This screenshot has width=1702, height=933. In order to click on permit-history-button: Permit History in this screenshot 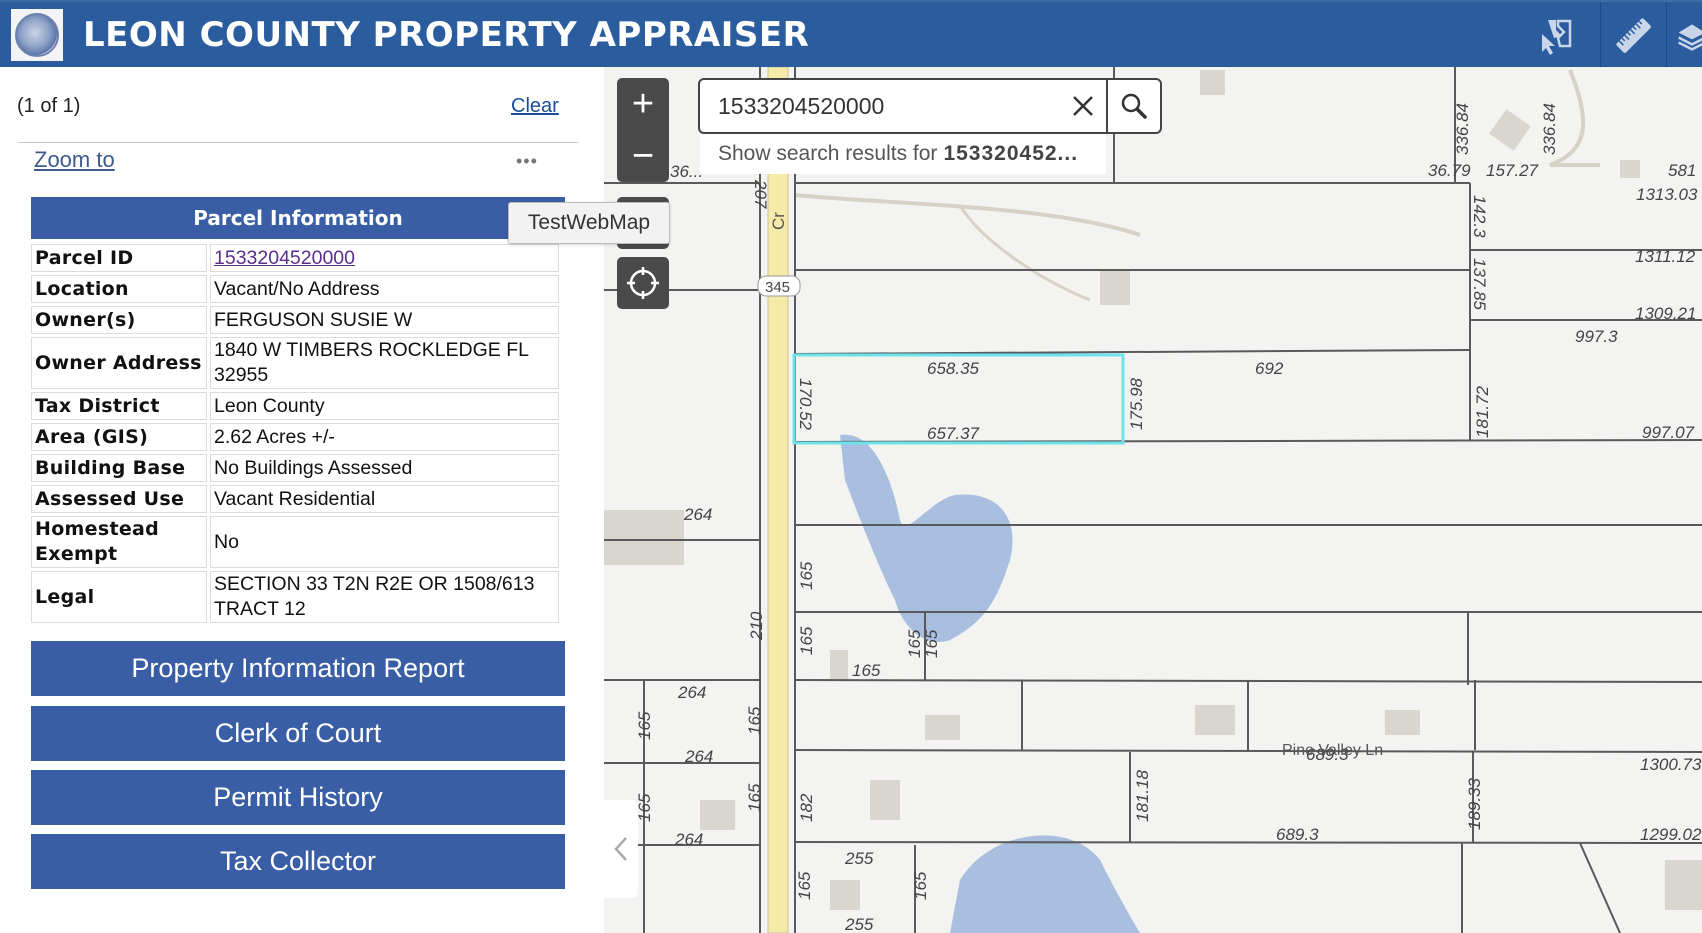, I will do `click(298, 797)`.